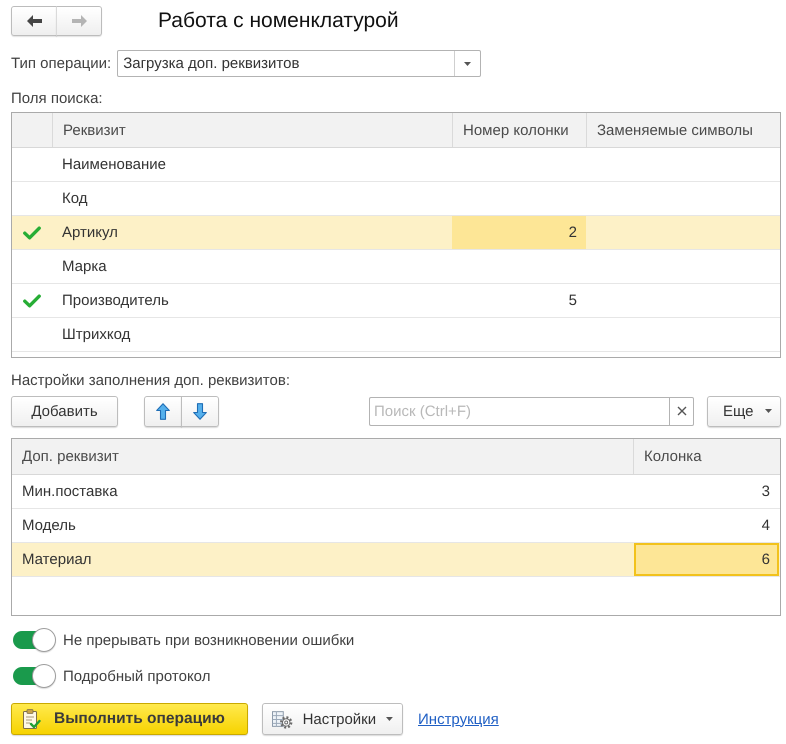 Image resolution: width=786 pixels, height=744 pixels. I want to click on table-row: Производитель 5, so click(396, 301).